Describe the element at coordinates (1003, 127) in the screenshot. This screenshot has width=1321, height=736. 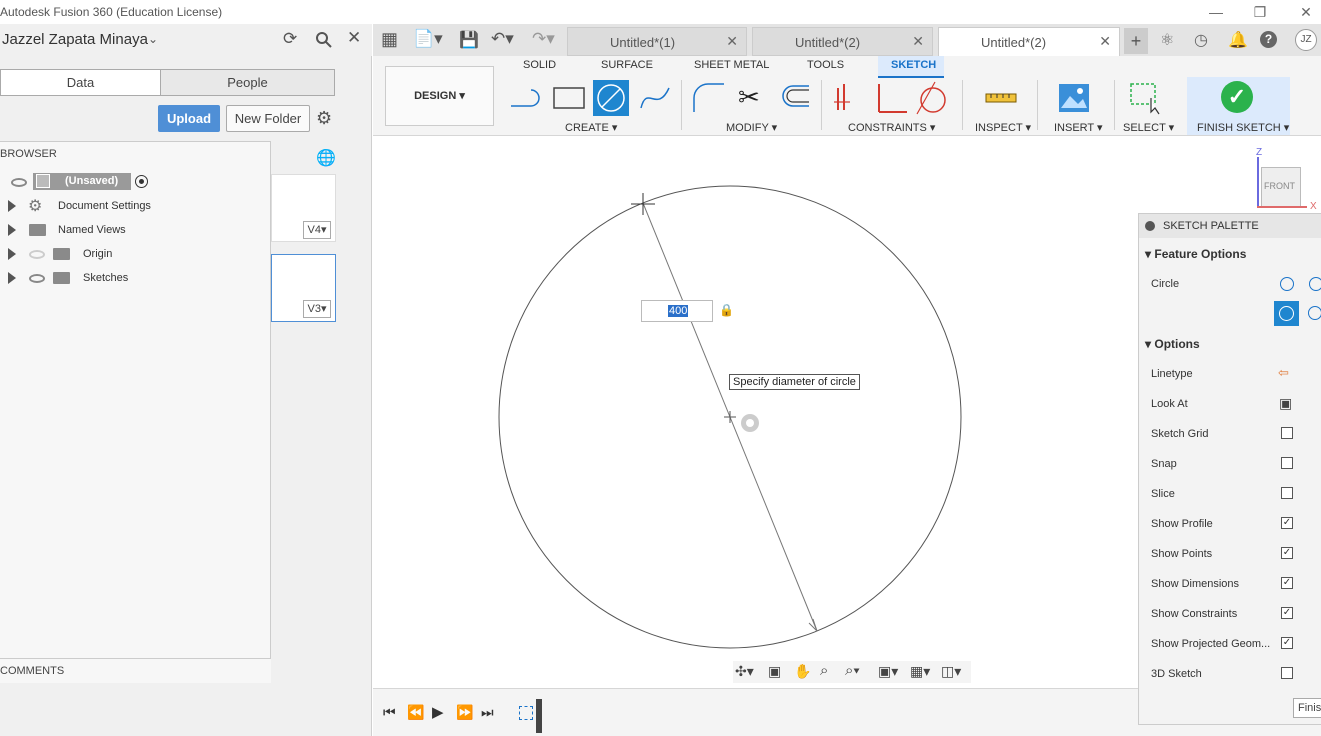
I see `group-inspect: INSPECT ▾` at that location.